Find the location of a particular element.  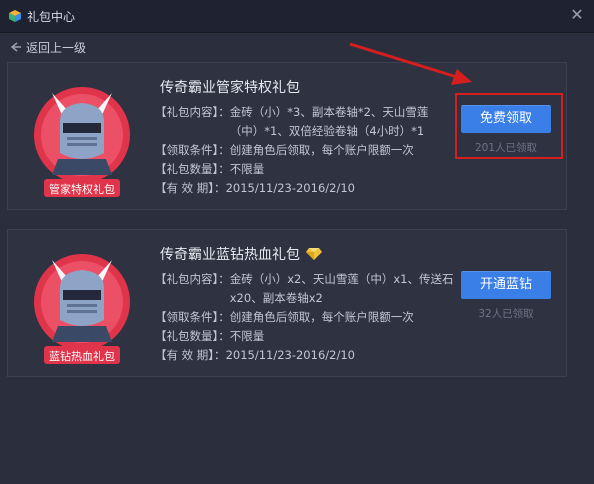

back-link: 返回上一级 is located at coordinates (47, 47).